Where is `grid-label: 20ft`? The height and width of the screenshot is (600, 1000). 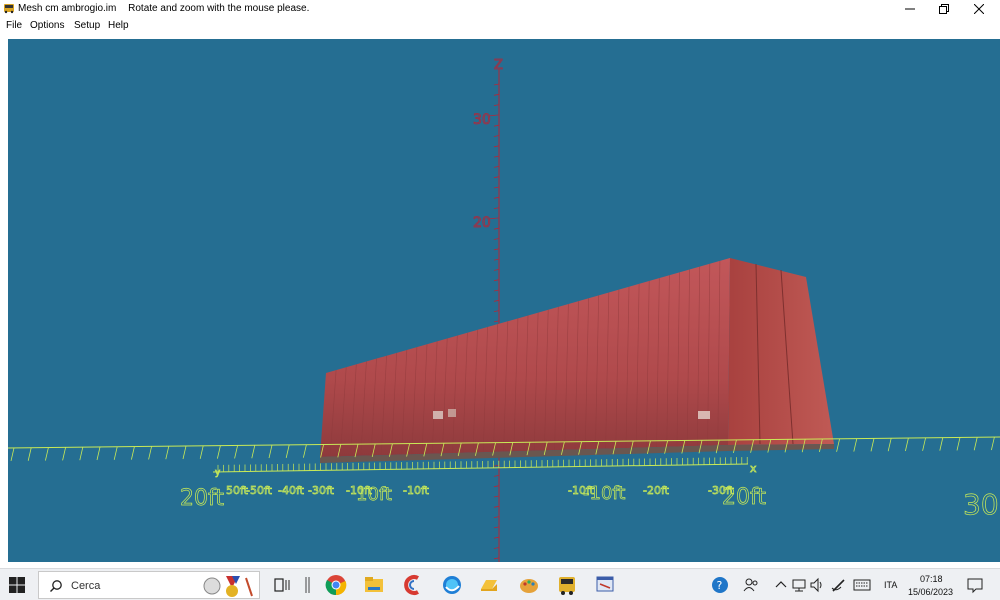
grid-label: 20ft is located at coordinates (202, 498).